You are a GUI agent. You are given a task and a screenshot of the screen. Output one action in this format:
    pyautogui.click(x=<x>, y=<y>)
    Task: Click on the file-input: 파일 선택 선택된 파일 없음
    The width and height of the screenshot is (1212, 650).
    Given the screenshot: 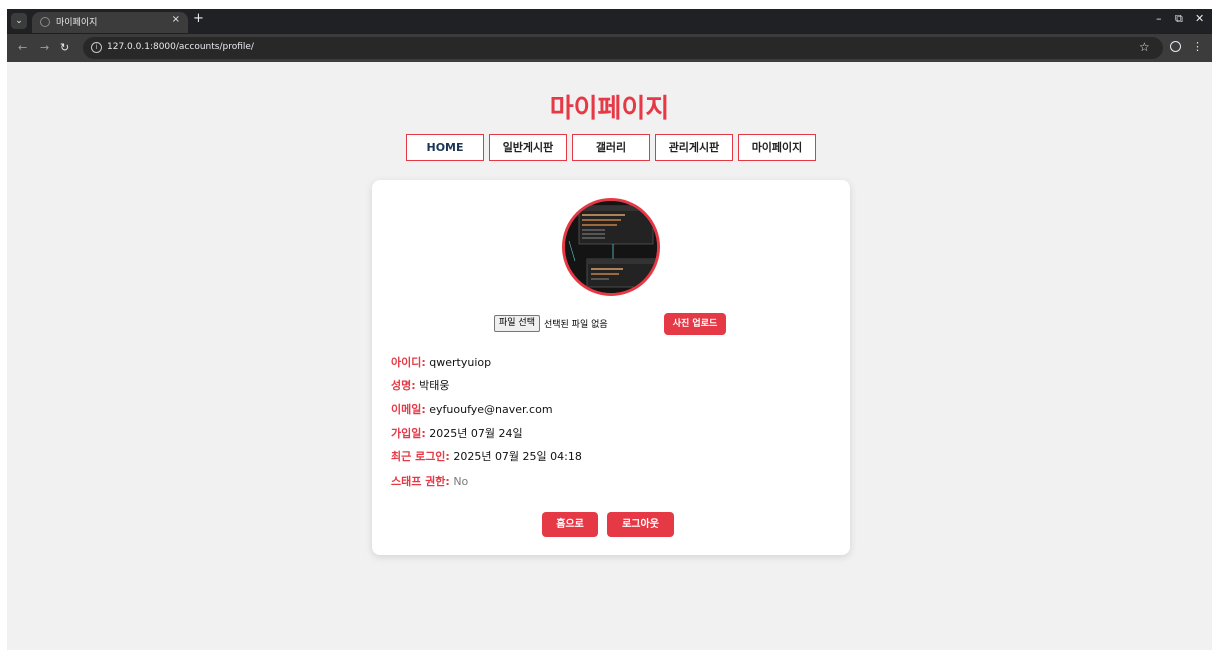 What is the action you would take?
    pyautogui.click(x=551, y=323)
    